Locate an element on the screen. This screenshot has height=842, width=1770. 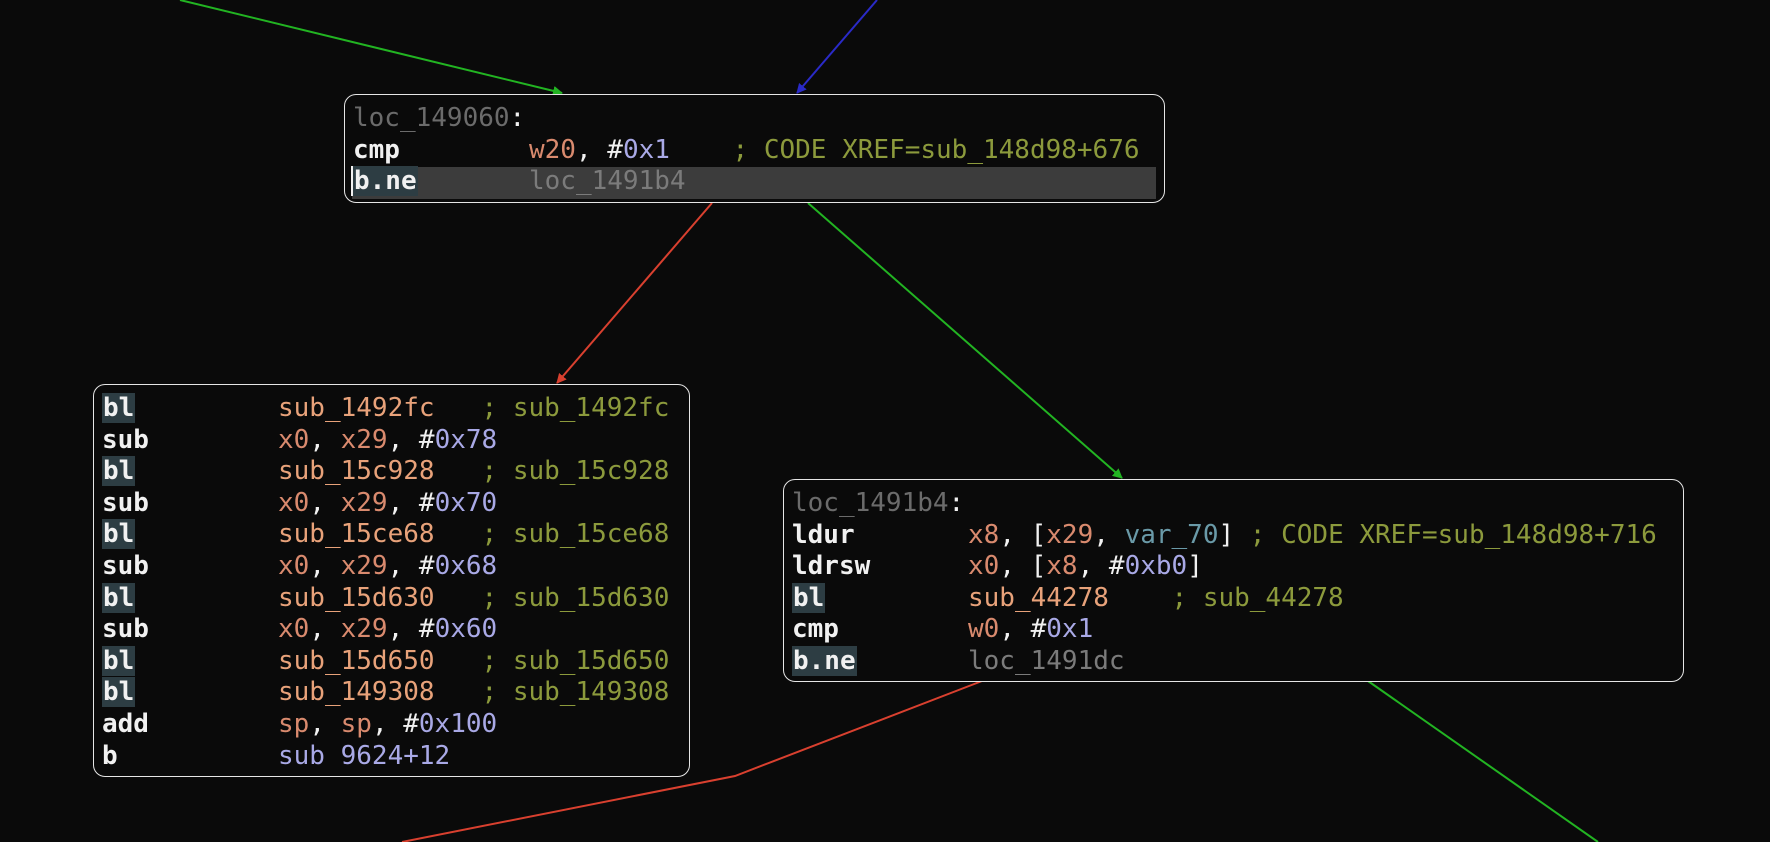
instruction-operands: sub_149308 ; sub_149308 is located at coordinates (473, 693).